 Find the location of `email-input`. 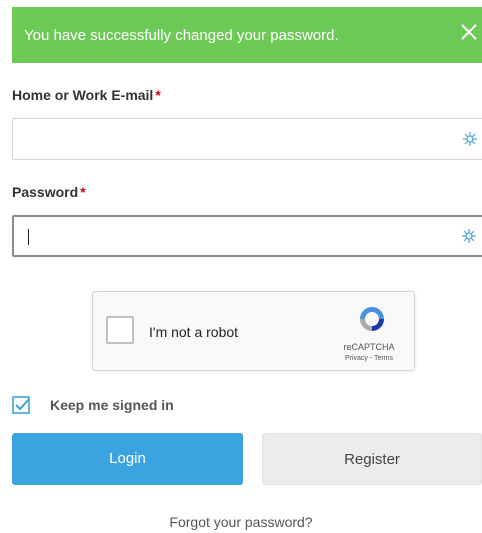

email-input is located at coordinates (233, 139).